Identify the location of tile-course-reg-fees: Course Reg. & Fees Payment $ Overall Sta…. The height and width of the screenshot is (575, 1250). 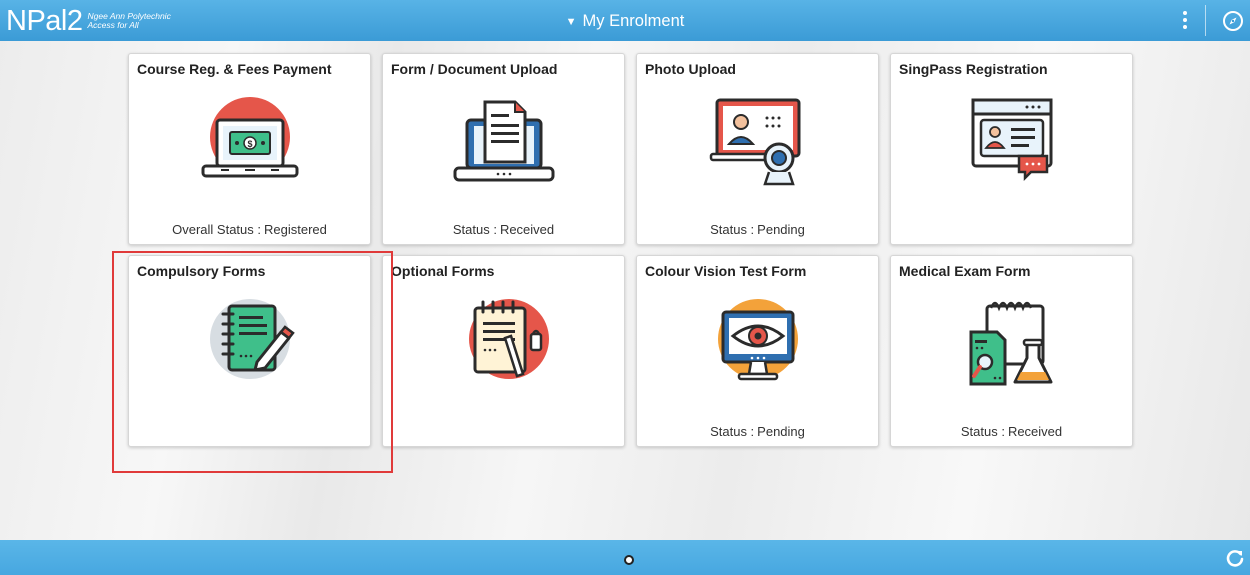
(249, 149).